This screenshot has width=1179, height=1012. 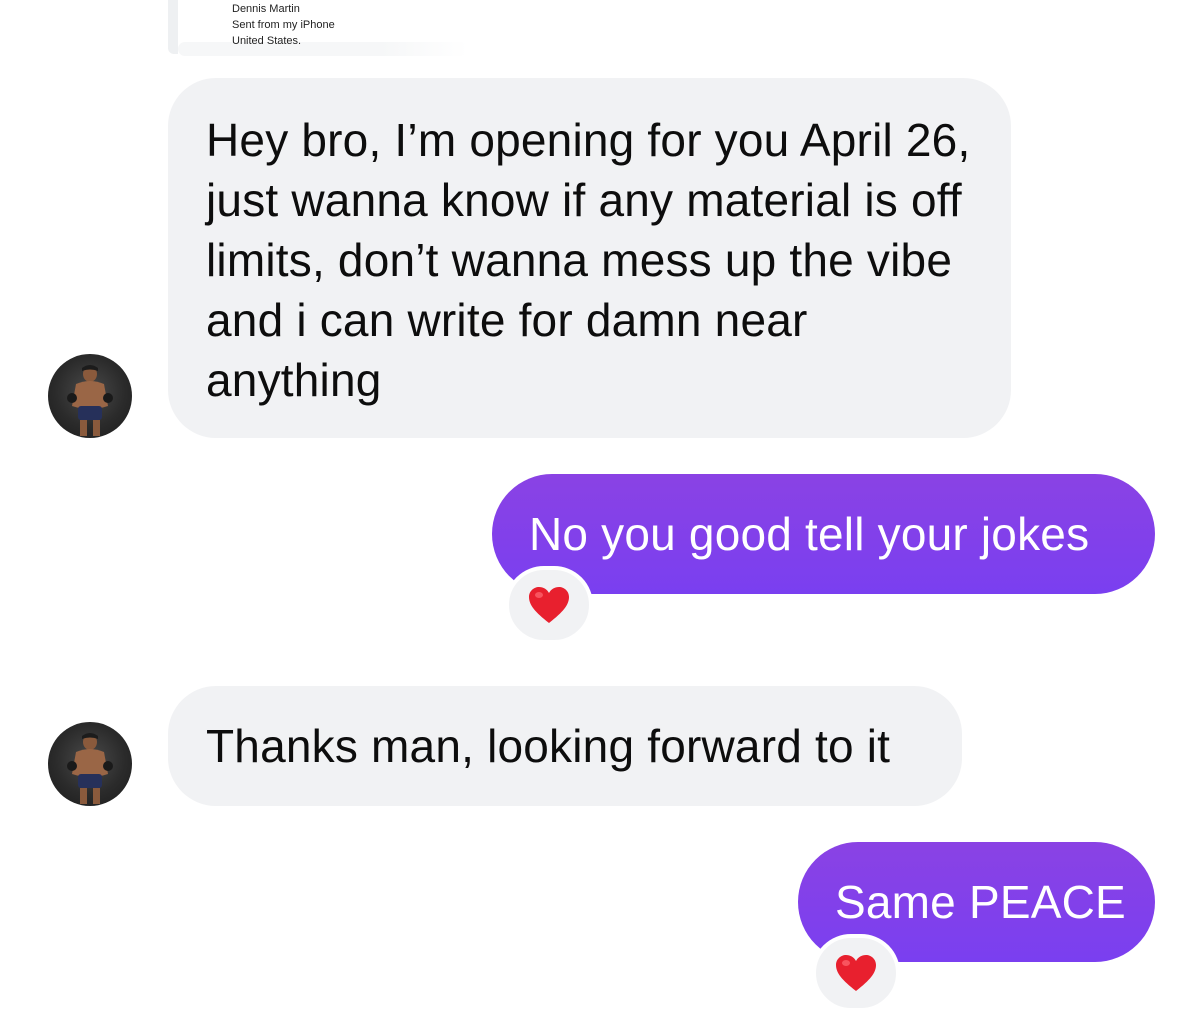 What do you see at coordinates (267, 41) in the screenshot?
I see `quoted-signature-location: United States.` at bounding box center [267, 41].